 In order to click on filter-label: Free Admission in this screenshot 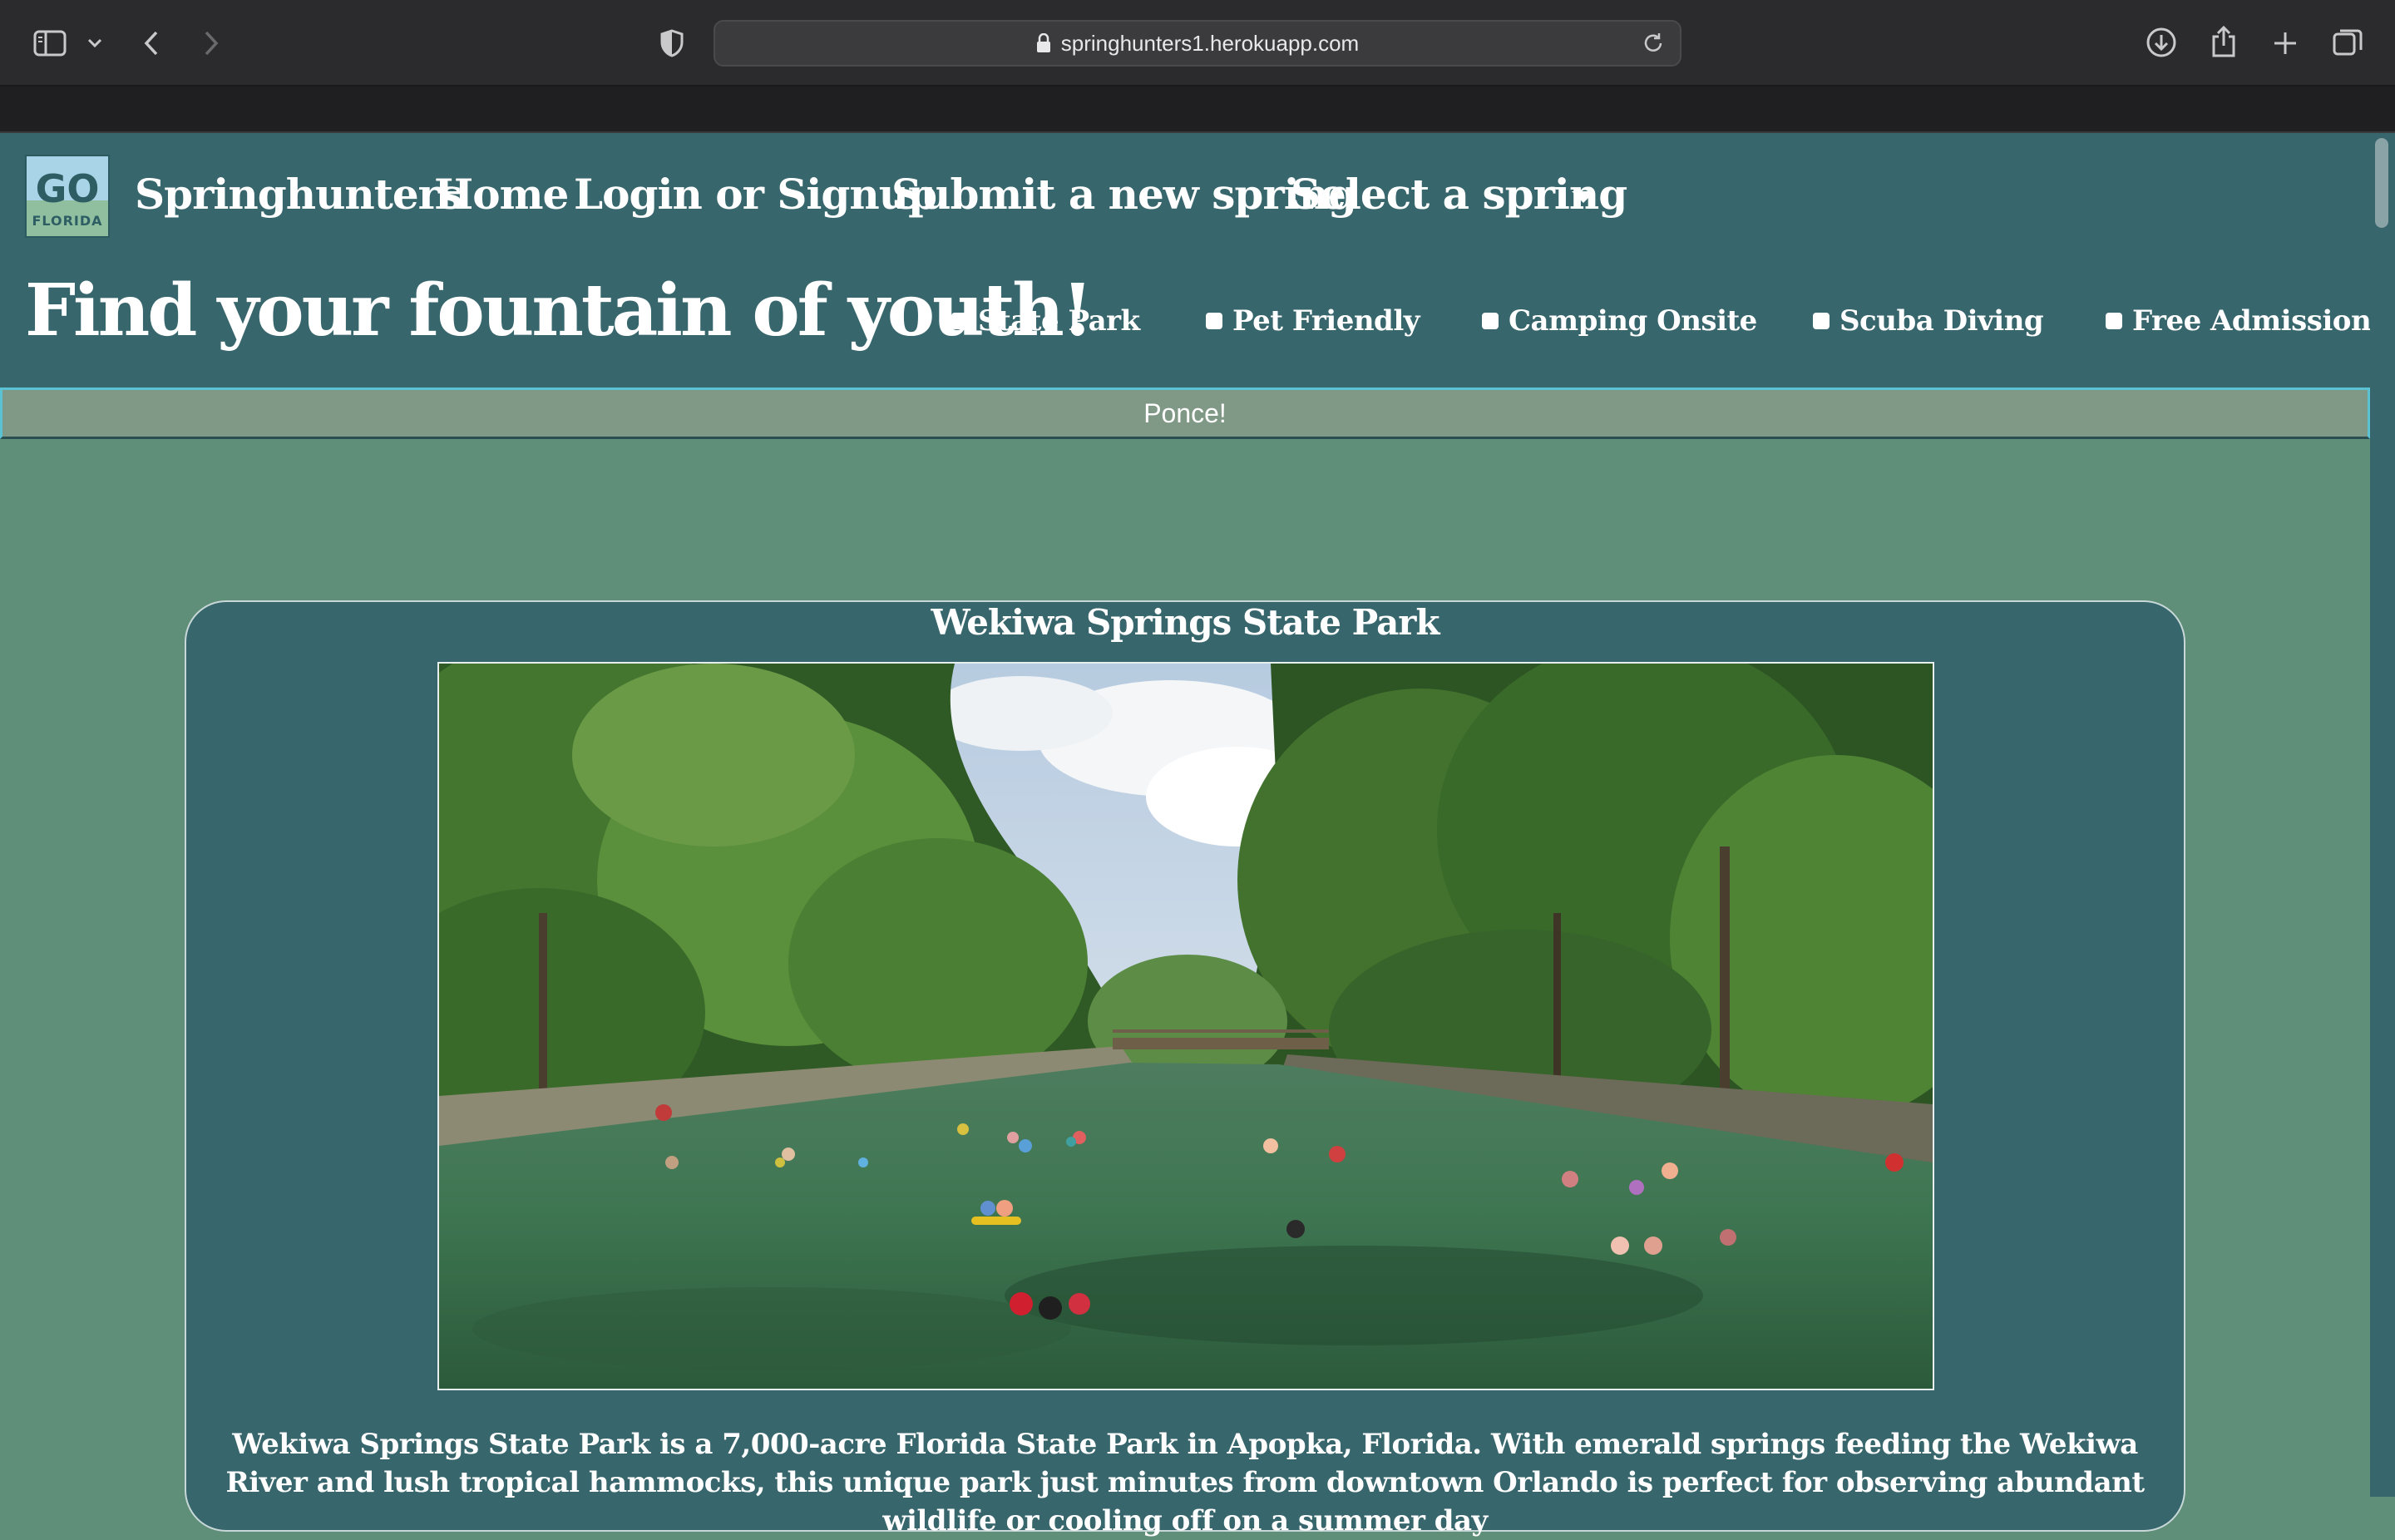, I will do `click(2252, 321)`.